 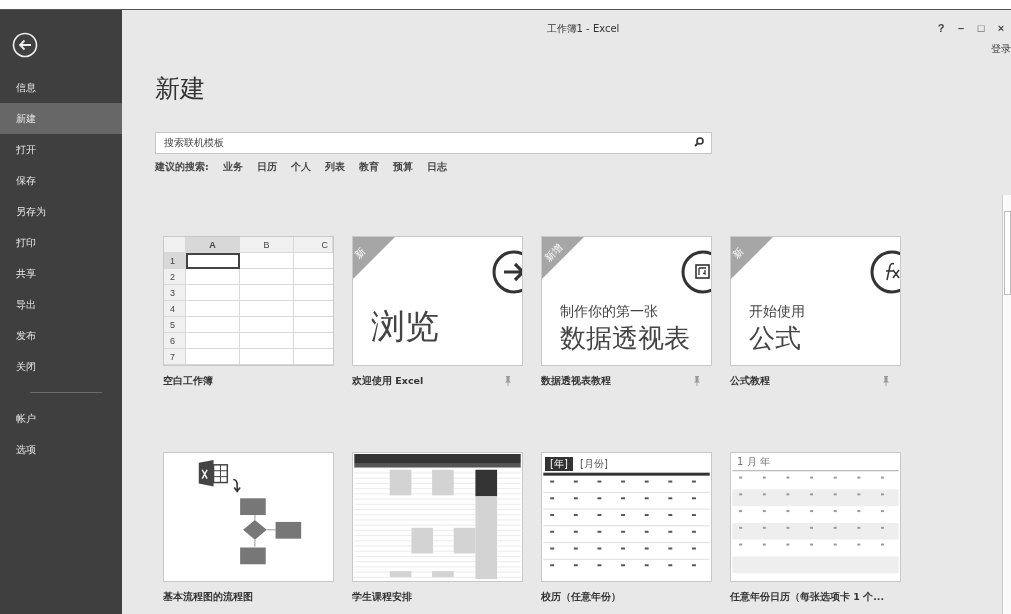 I want to click on row-number: 2, so click(x=175, y=277).